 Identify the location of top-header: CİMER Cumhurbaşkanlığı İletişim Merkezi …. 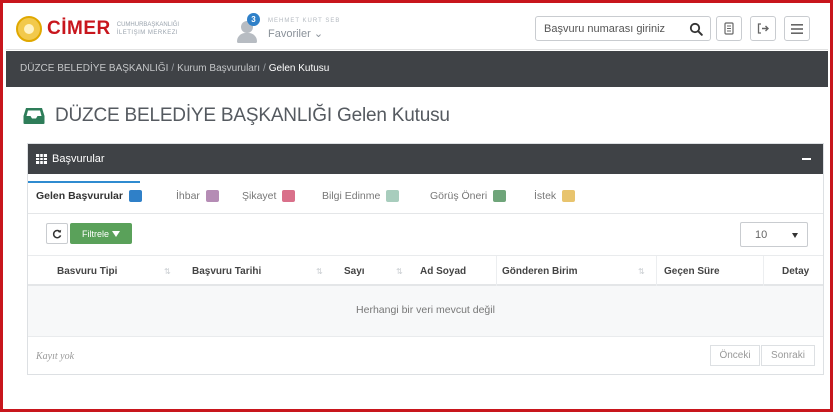
(417, 28).